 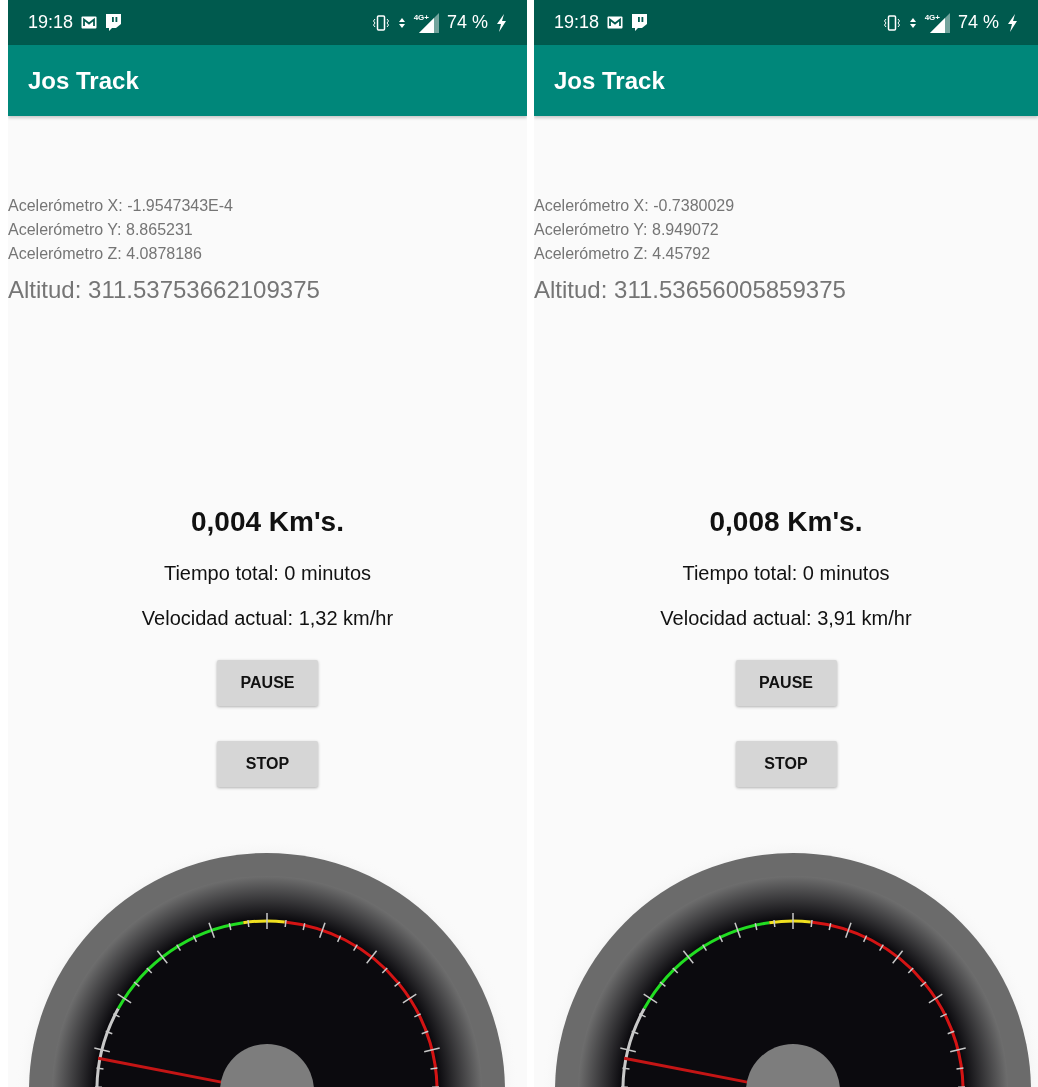 I want to click on accelerometer-reading: Acelerómetro Y: 8.865231, so click(x=100, y=230).